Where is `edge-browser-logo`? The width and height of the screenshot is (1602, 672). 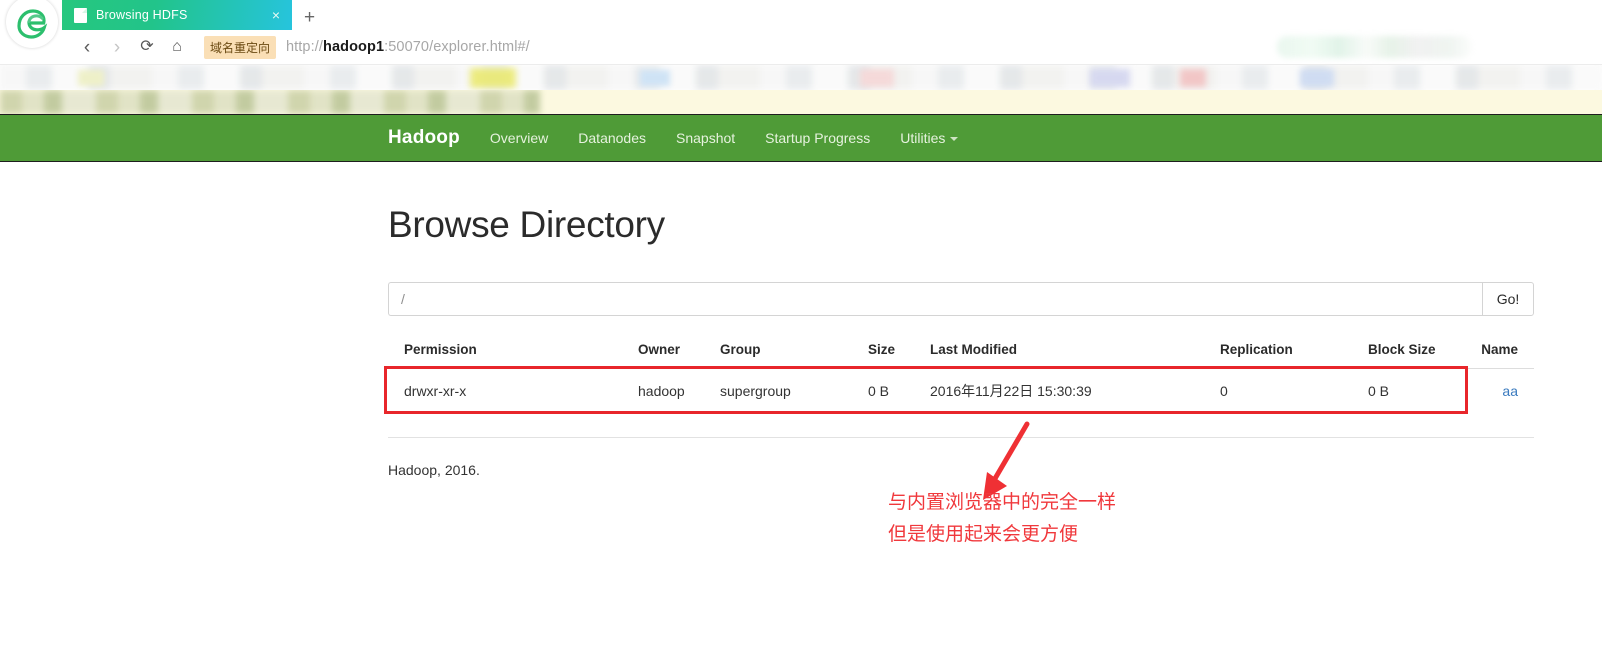 edge-browser-logo is located at coordinates (34, 26).